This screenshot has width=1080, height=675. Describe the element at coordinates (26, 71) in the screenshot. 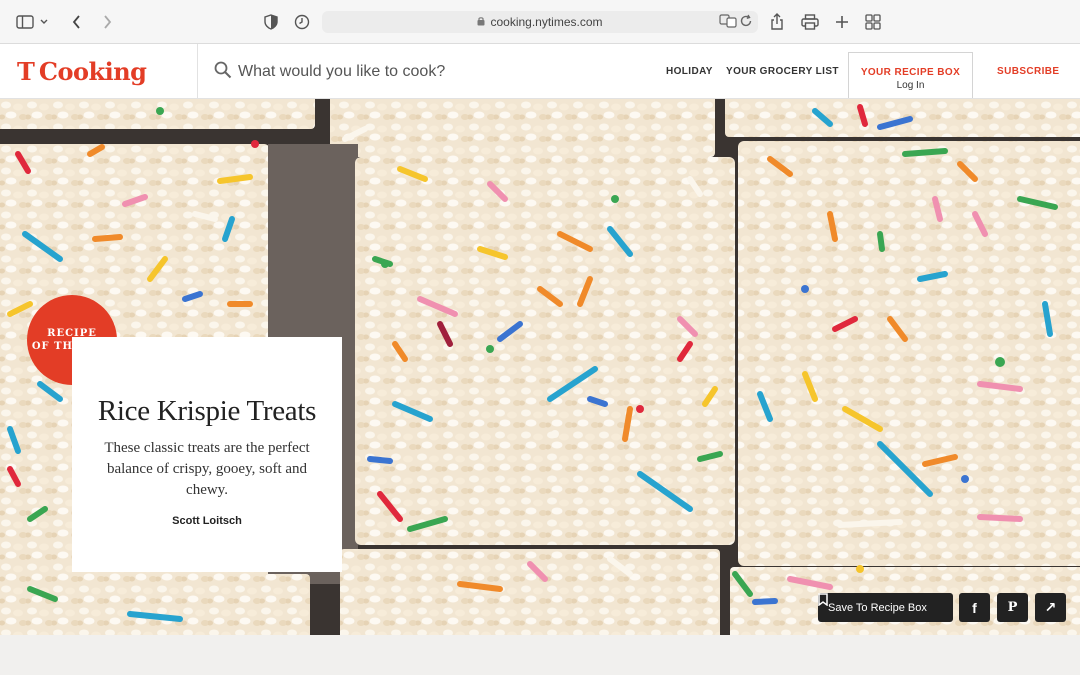

I see `nyt-t-logo: T` at that location.